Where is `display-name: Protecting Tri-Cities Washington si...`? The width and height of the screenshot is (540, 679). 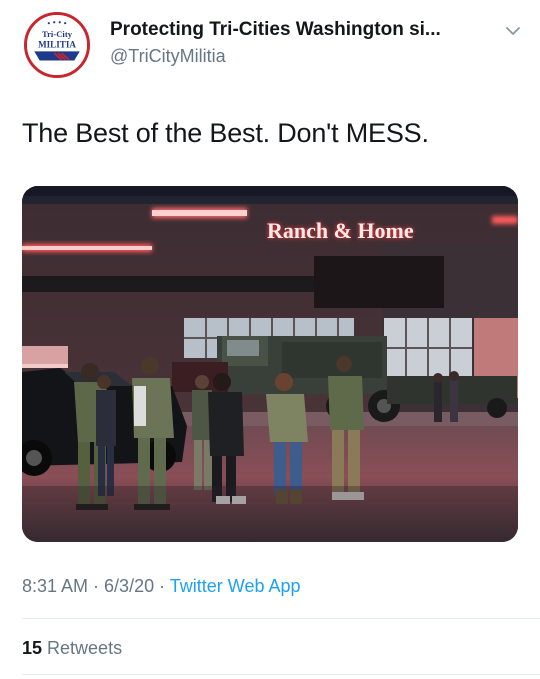
display-name: Protecting Tri-Cities Washington si... is located at coordinates (305, 30).